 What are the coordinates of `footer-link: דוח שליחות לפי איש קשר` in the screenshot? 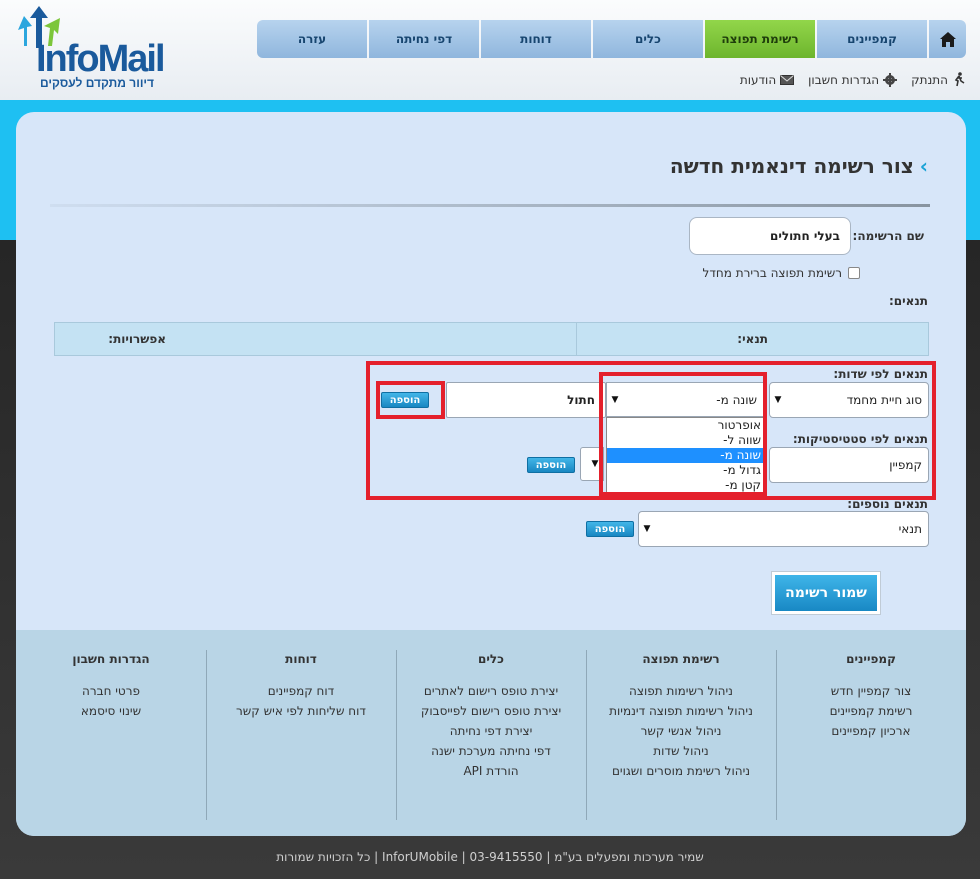 It's located at (301, 711).